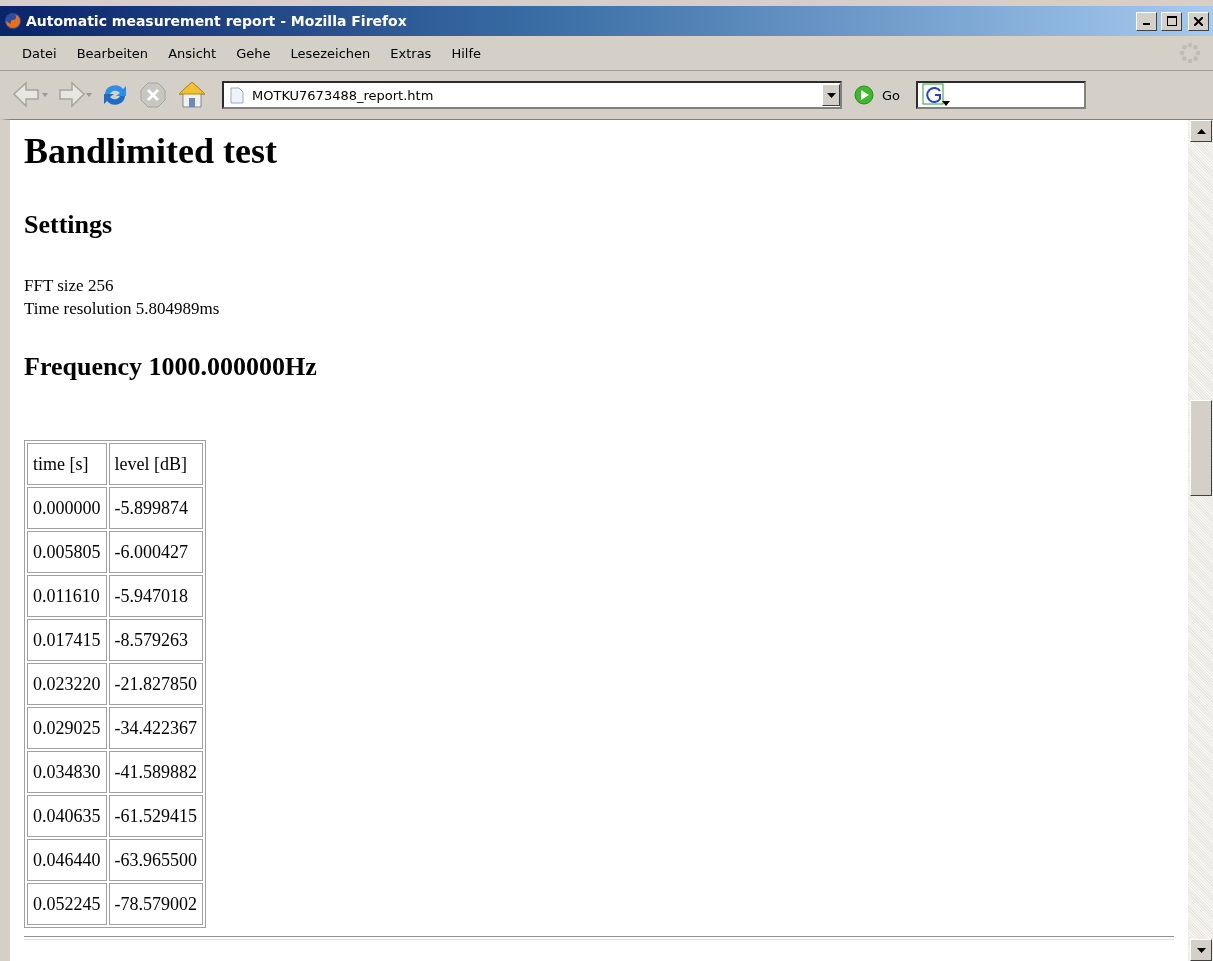 Image resolution: width=1213 pixels, height=961 pixels. Describe the element at coordinates (155, 904) in the screenshot. I see `table-cell: -78.579002` at that location.